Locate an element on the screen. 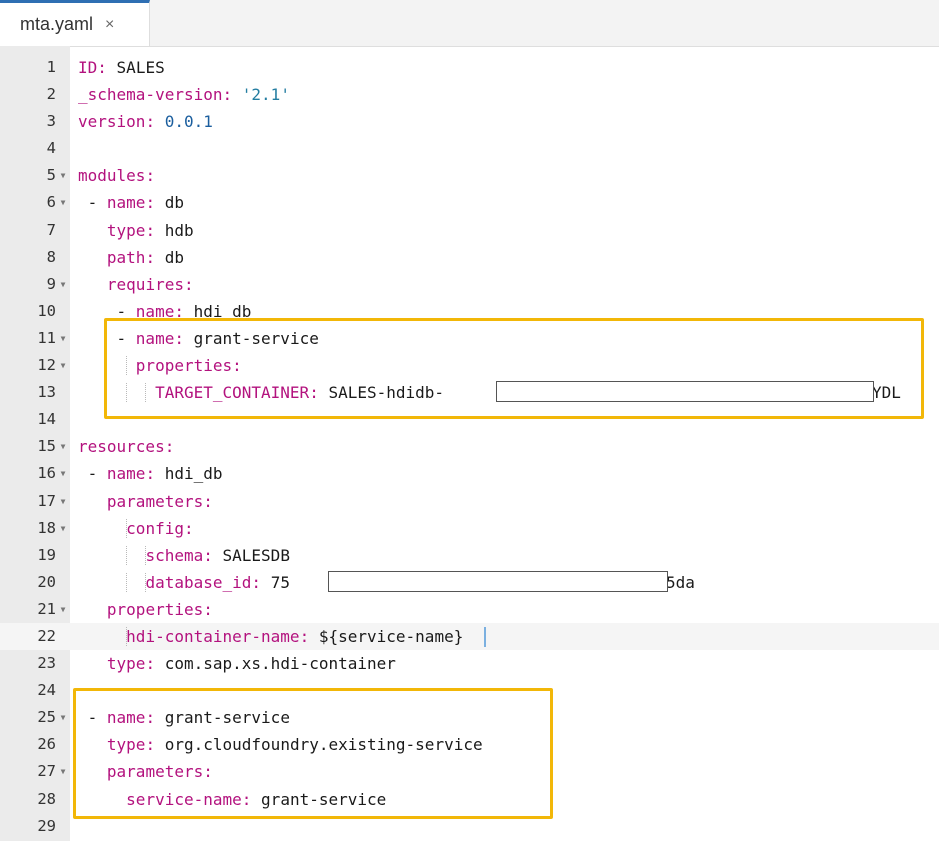 The image size is (939, 841). yaml-key: _schema-version is located at coordinates (150, 95).